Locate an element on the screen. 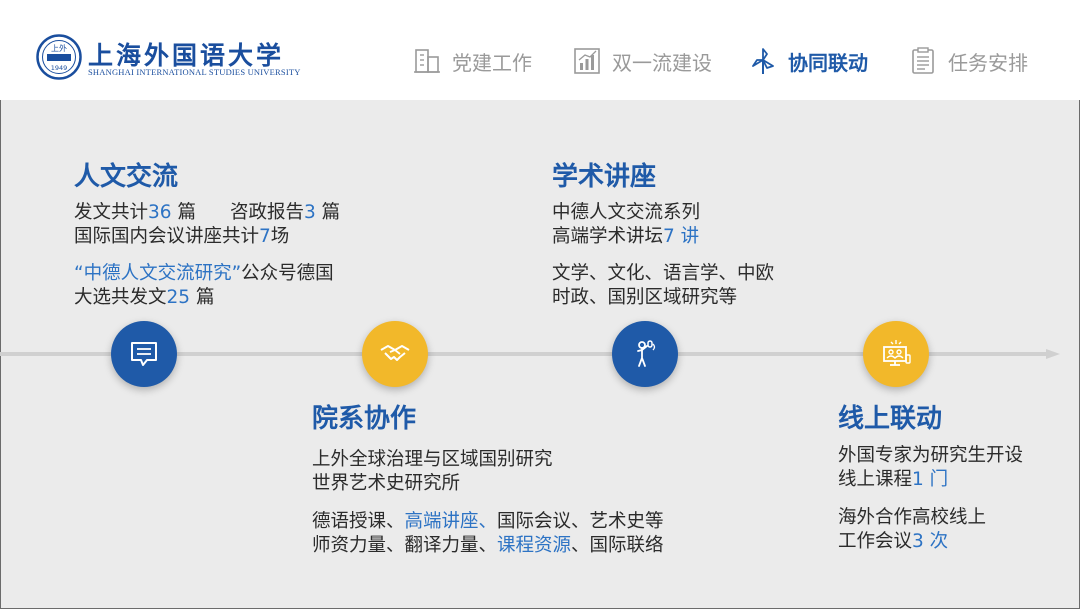 Image resolution: width=1080 pixels, height=609 pixels. nav-item-collaboration: 协同联动 is located at coordinates (808, 61).